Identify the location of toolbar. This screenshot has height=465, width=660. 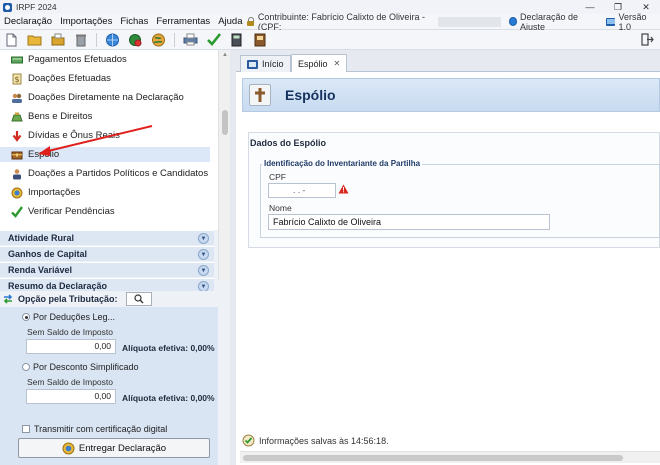
(330, 40).